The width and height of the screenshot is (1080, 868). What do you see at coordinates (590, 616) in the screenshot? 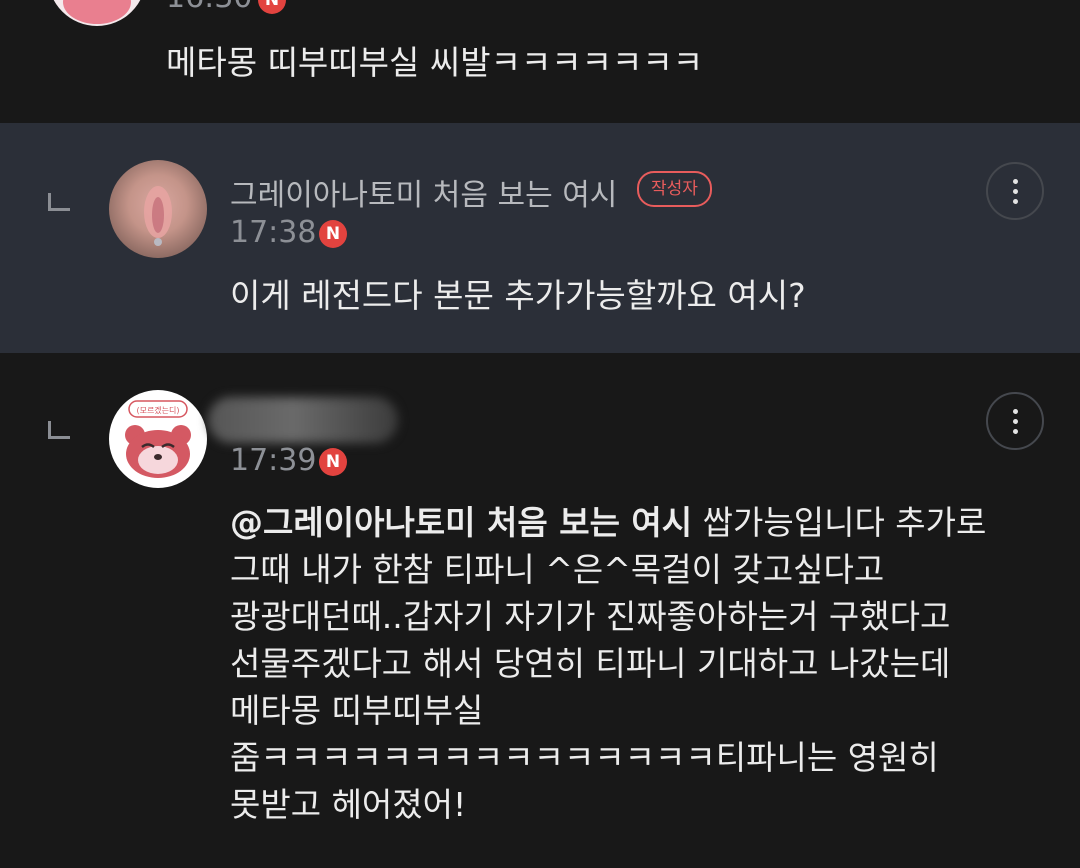
I see `comment-line: 광광대던때..갑자기 자기가 진짜좋아하는거 구했다고` at bounding box center [590, 616].